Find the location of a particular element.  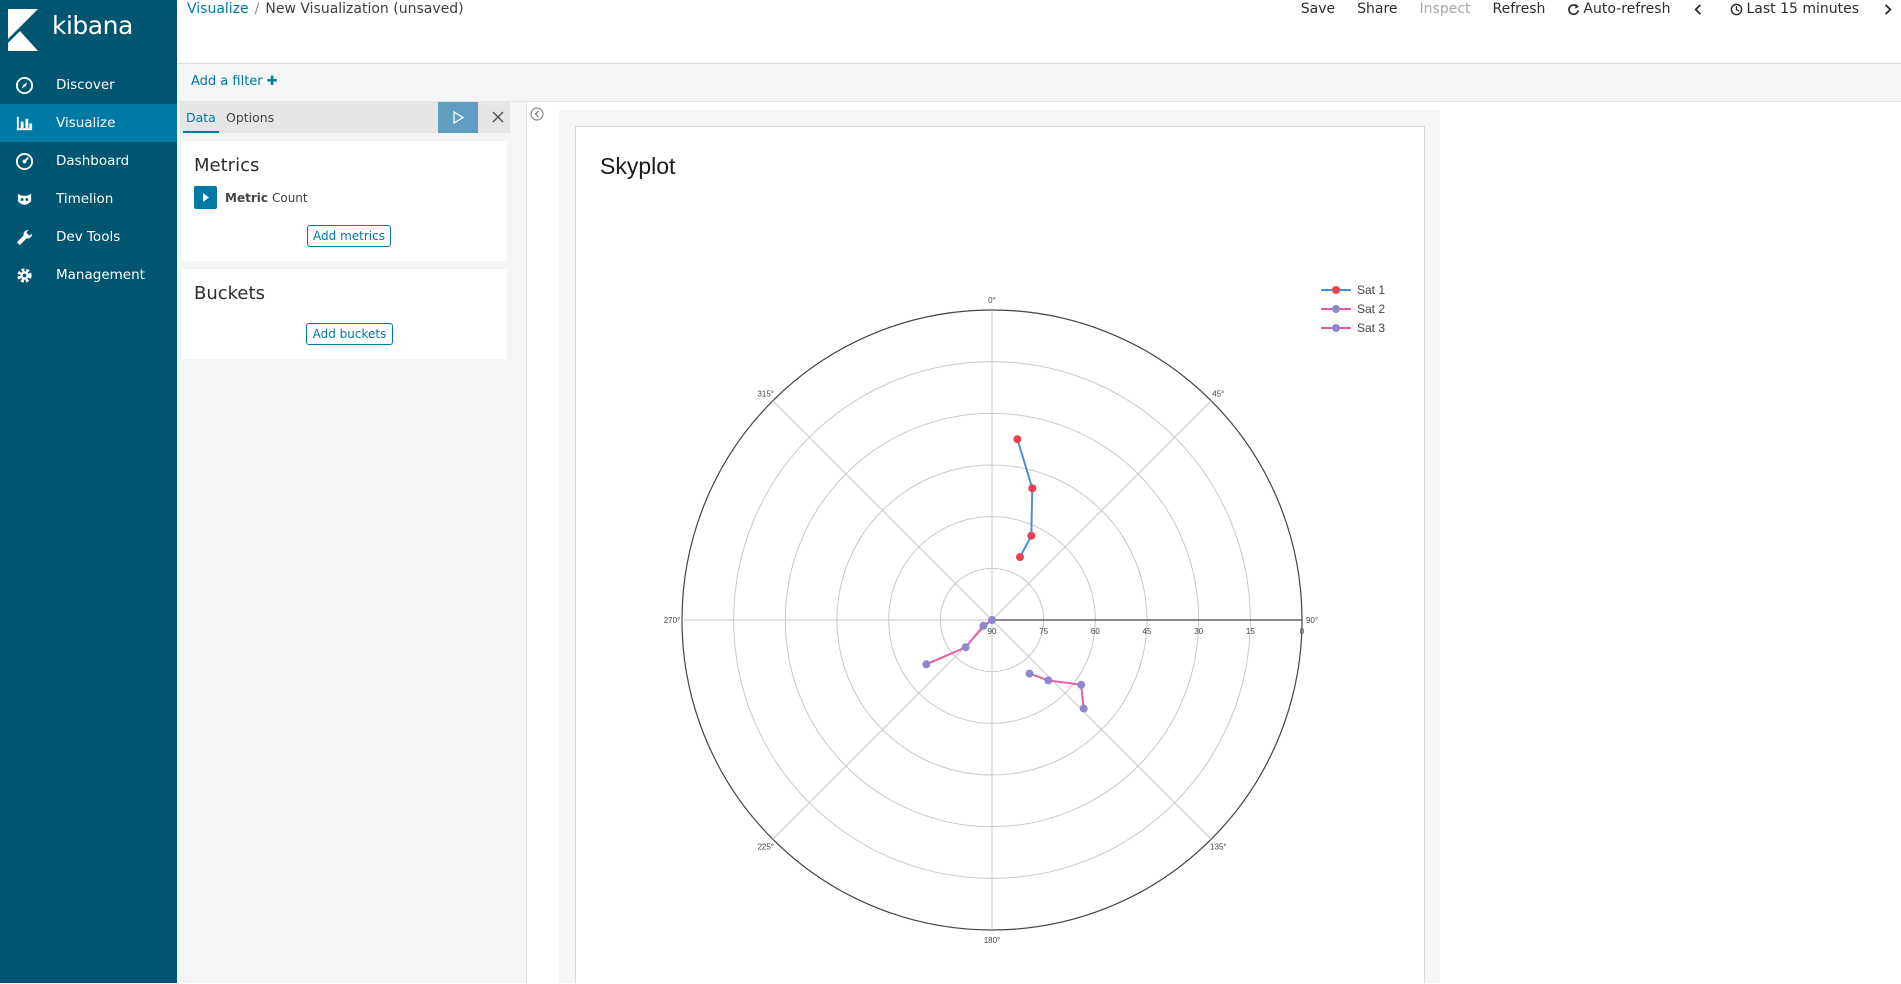

sidebar-item-label: Dev Tools is located at coordinates (88, 237).